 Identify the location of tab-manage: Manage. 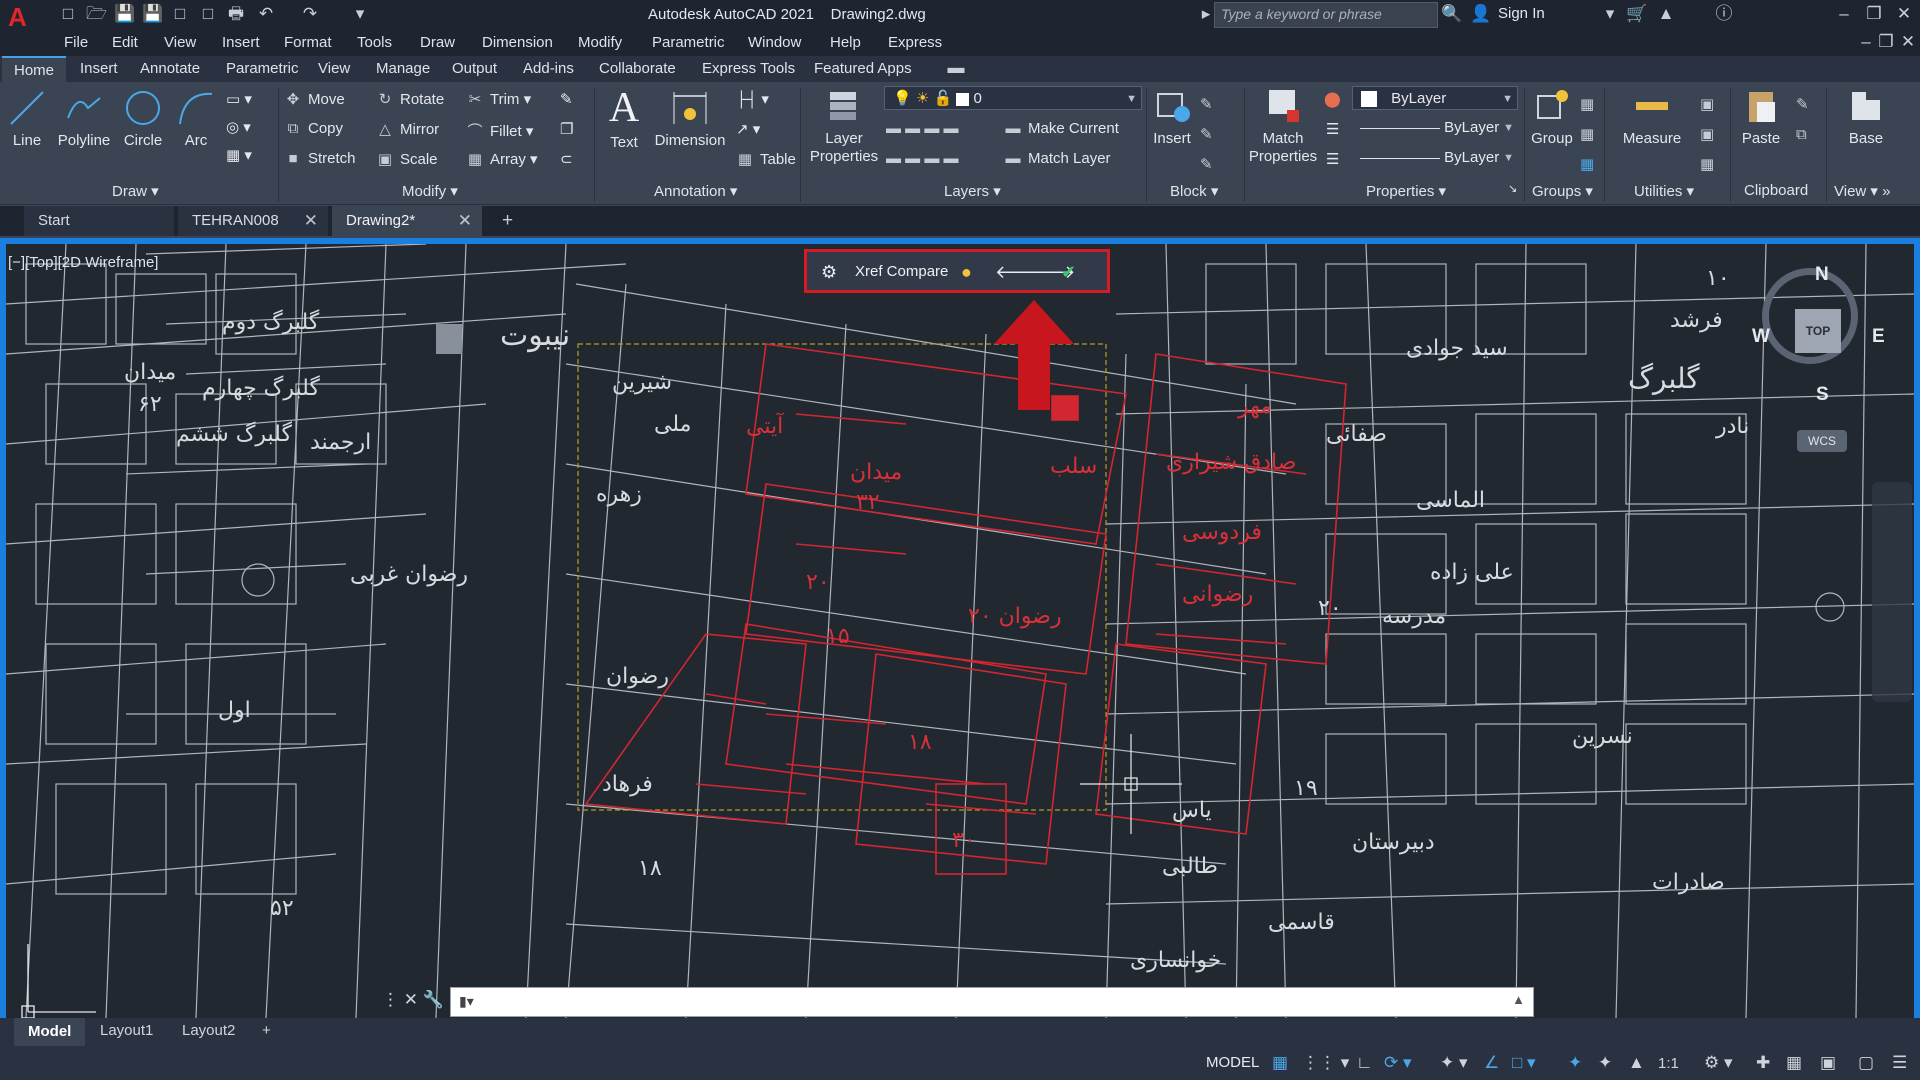
(403, 68).